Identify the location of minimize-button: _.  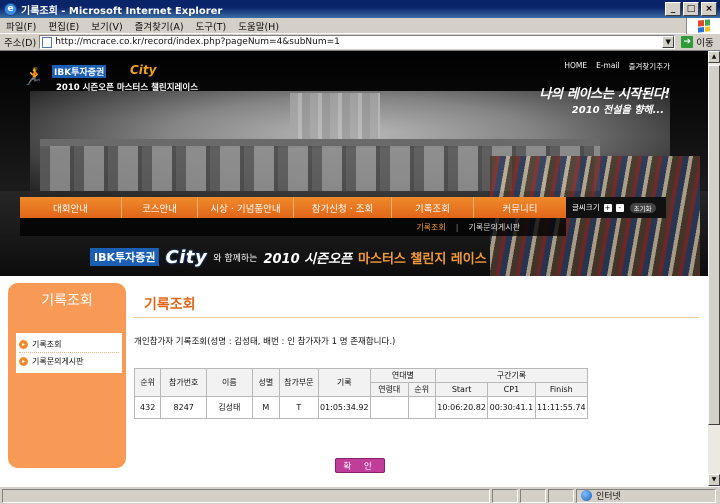
(673, 9).